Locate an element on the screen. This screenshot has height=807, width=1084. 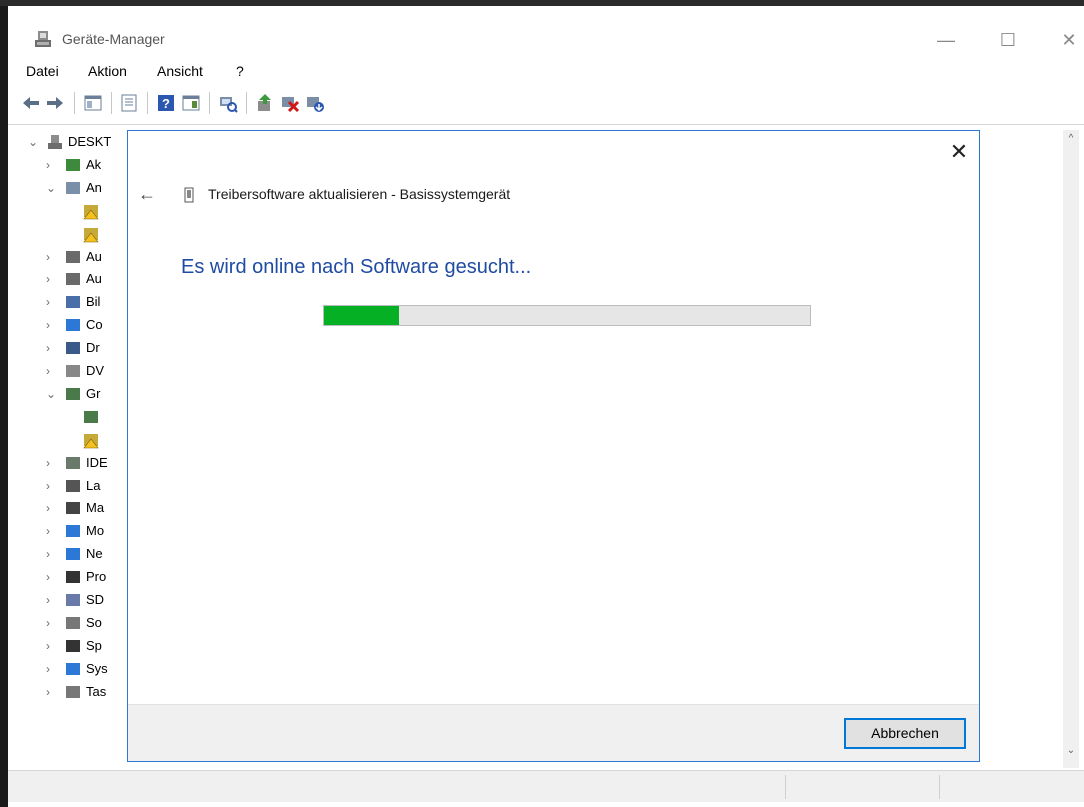
computer-root-icon is located at coordinates (55, 142).